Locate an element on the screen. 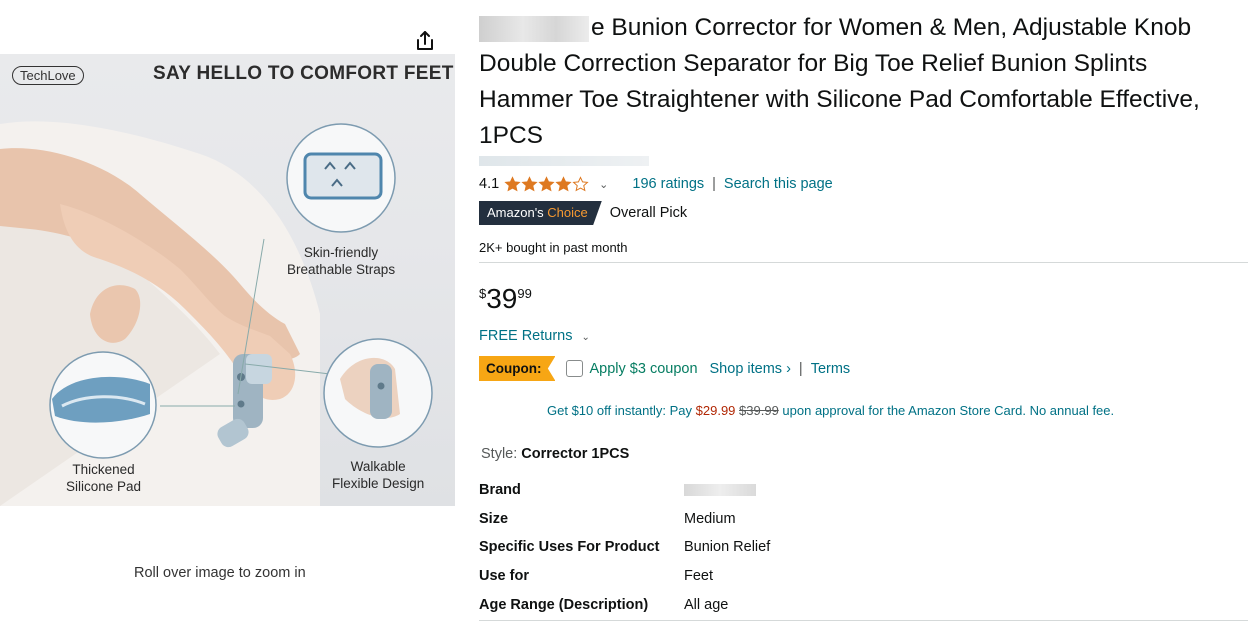  callout-pad: Thickened Silicone Pad is located at coordinates (103, 478).